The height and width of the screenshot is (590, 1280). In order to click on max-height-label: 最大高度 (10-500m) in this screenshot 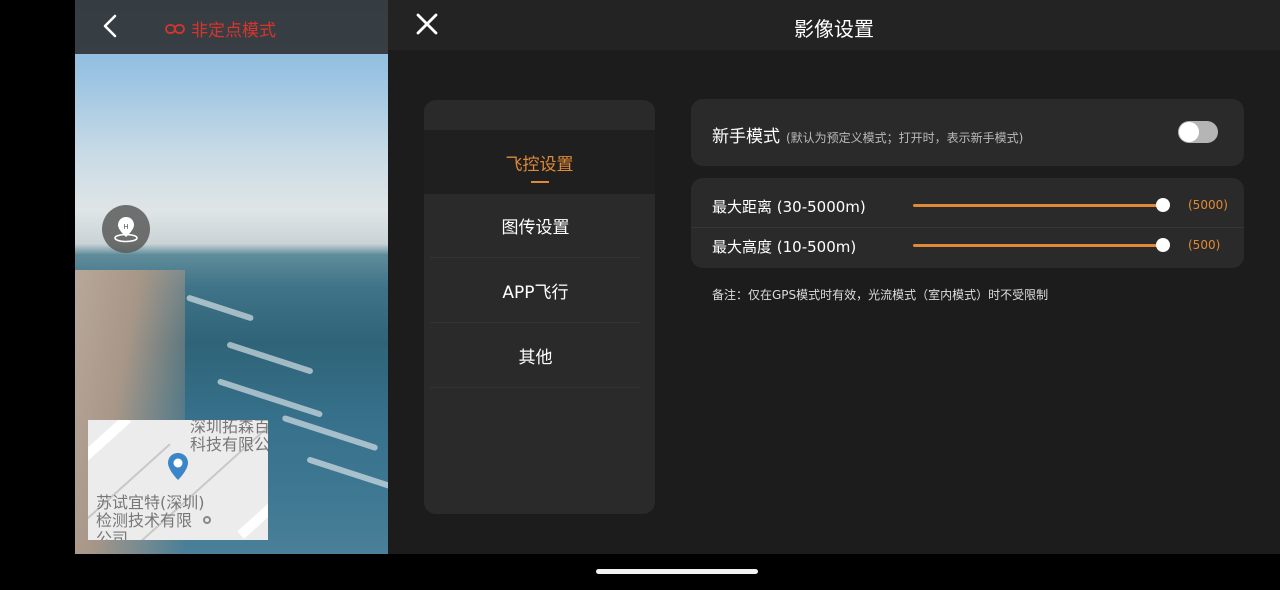, I will do `click(784, 247)`.